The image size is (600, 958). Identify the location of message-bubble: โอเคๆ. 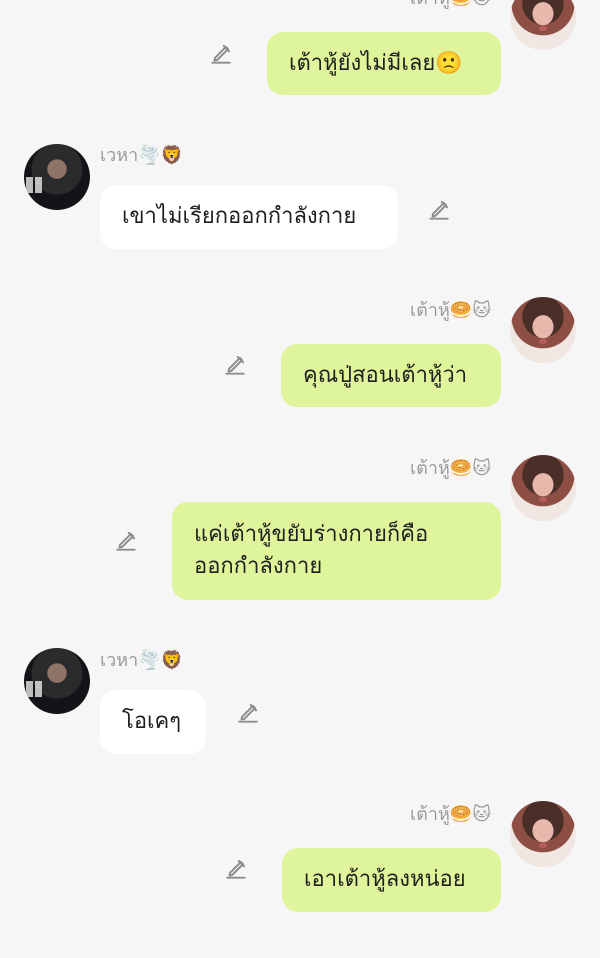
(153, 722).